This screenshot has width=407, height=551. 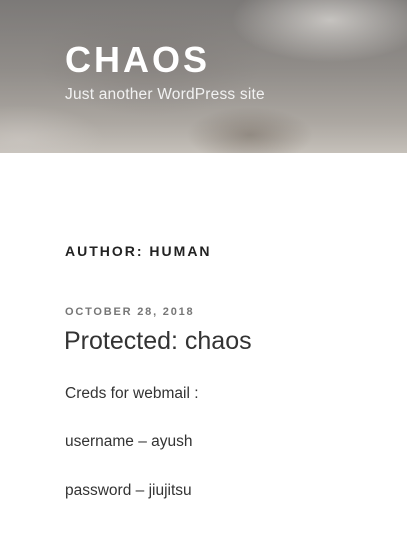 I want to click on post-paragraph-password: password – jiujitsu, so click(x=128, y=490).